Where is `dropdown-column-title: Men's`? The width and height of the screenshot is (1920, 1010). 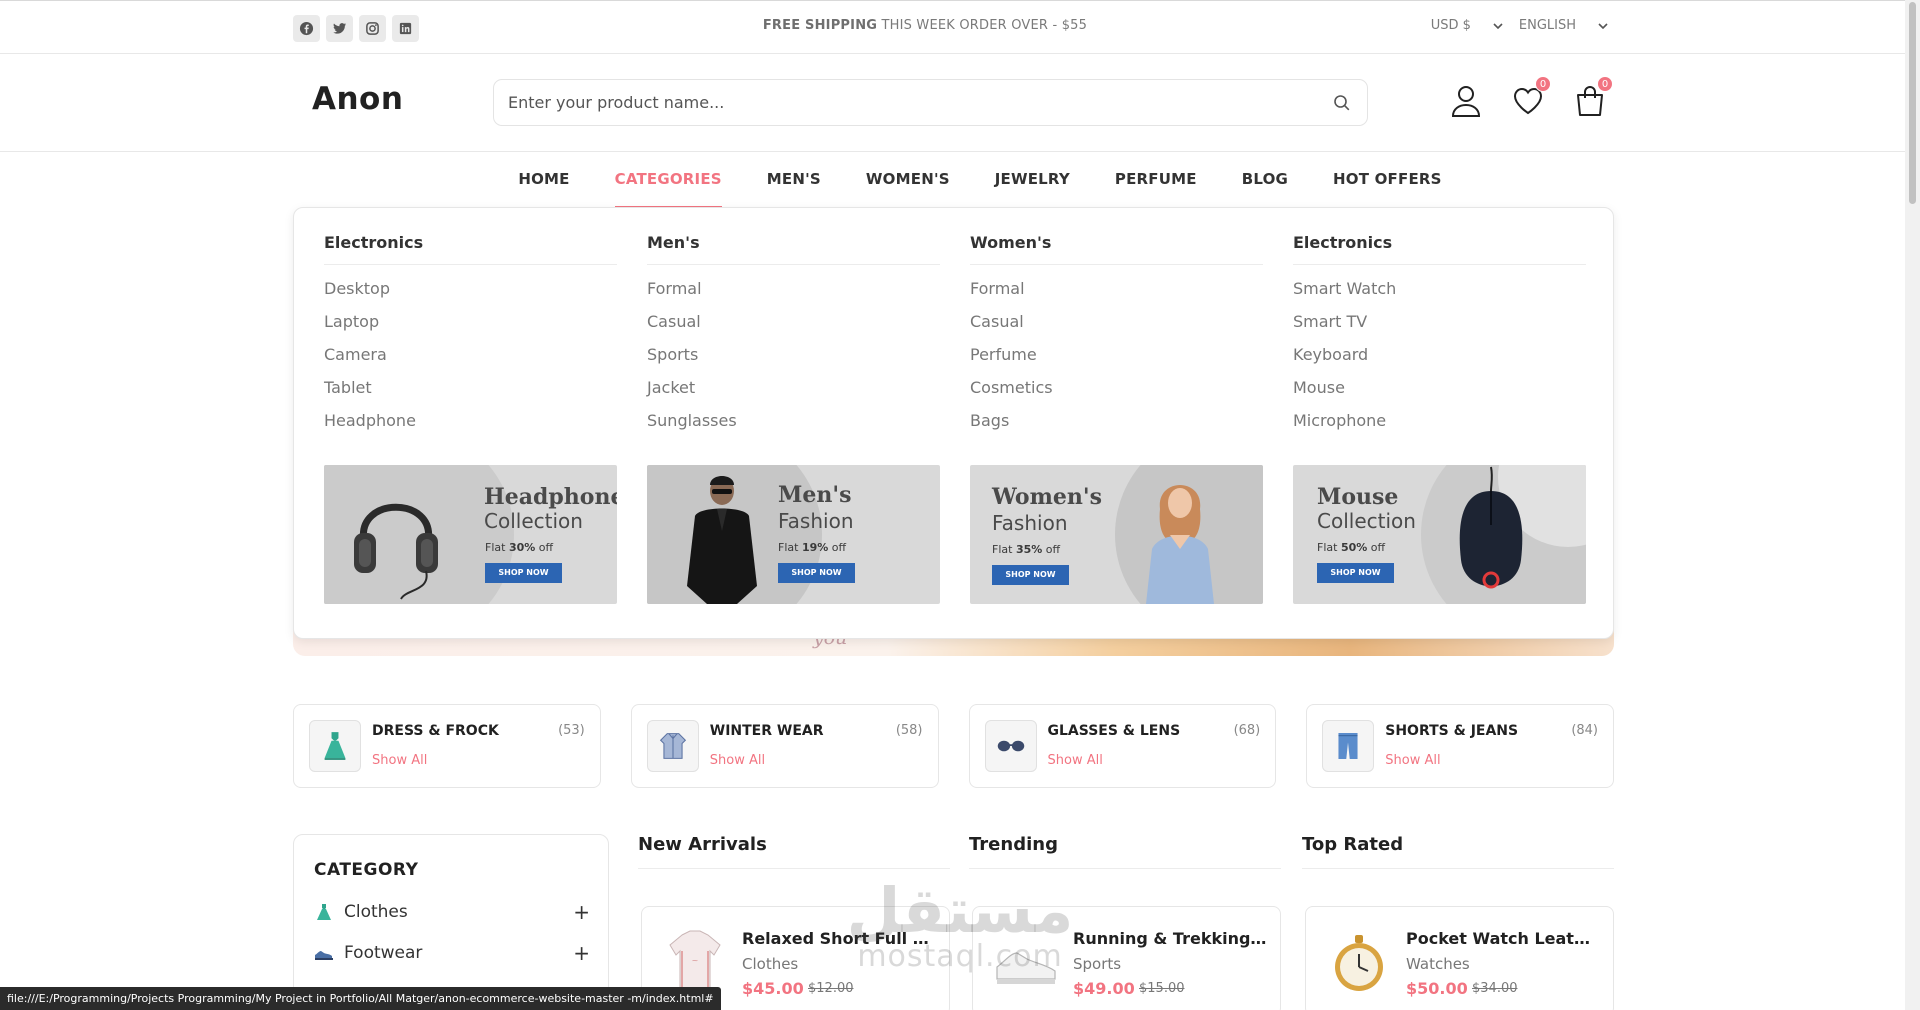 dropdown-column-title: Men's is located at coordinates (793, 249).